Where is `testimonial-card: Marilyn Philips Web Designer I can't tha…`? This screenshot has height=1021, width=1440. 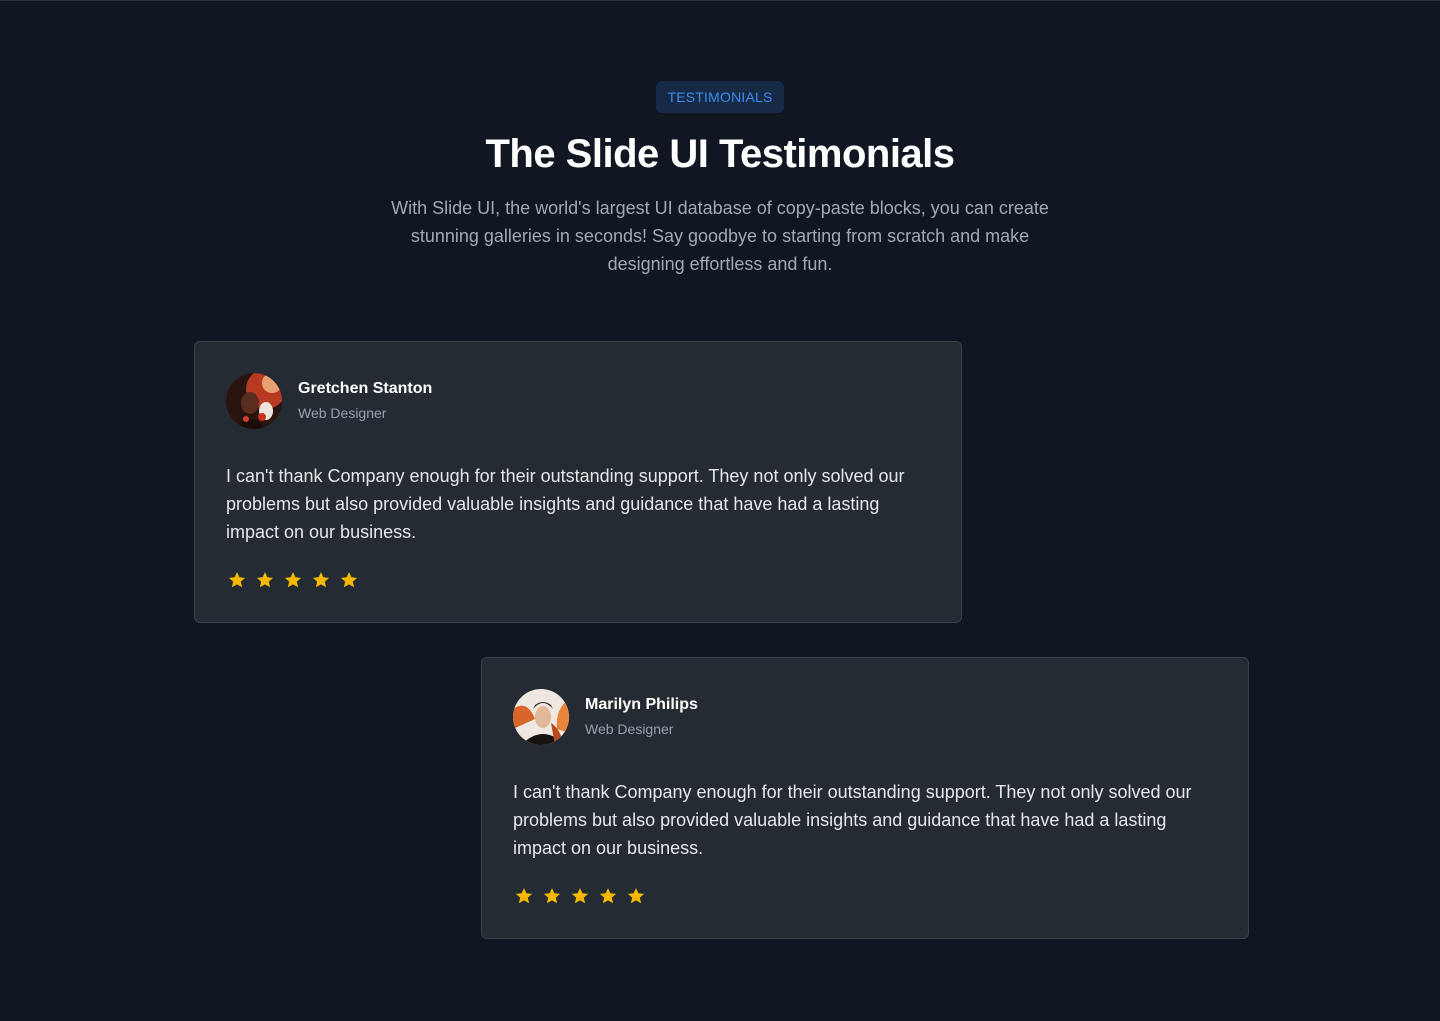
testimonial-card: Marilyn Philips Web Designer I can't tha… is located at coordinates (865, 798).